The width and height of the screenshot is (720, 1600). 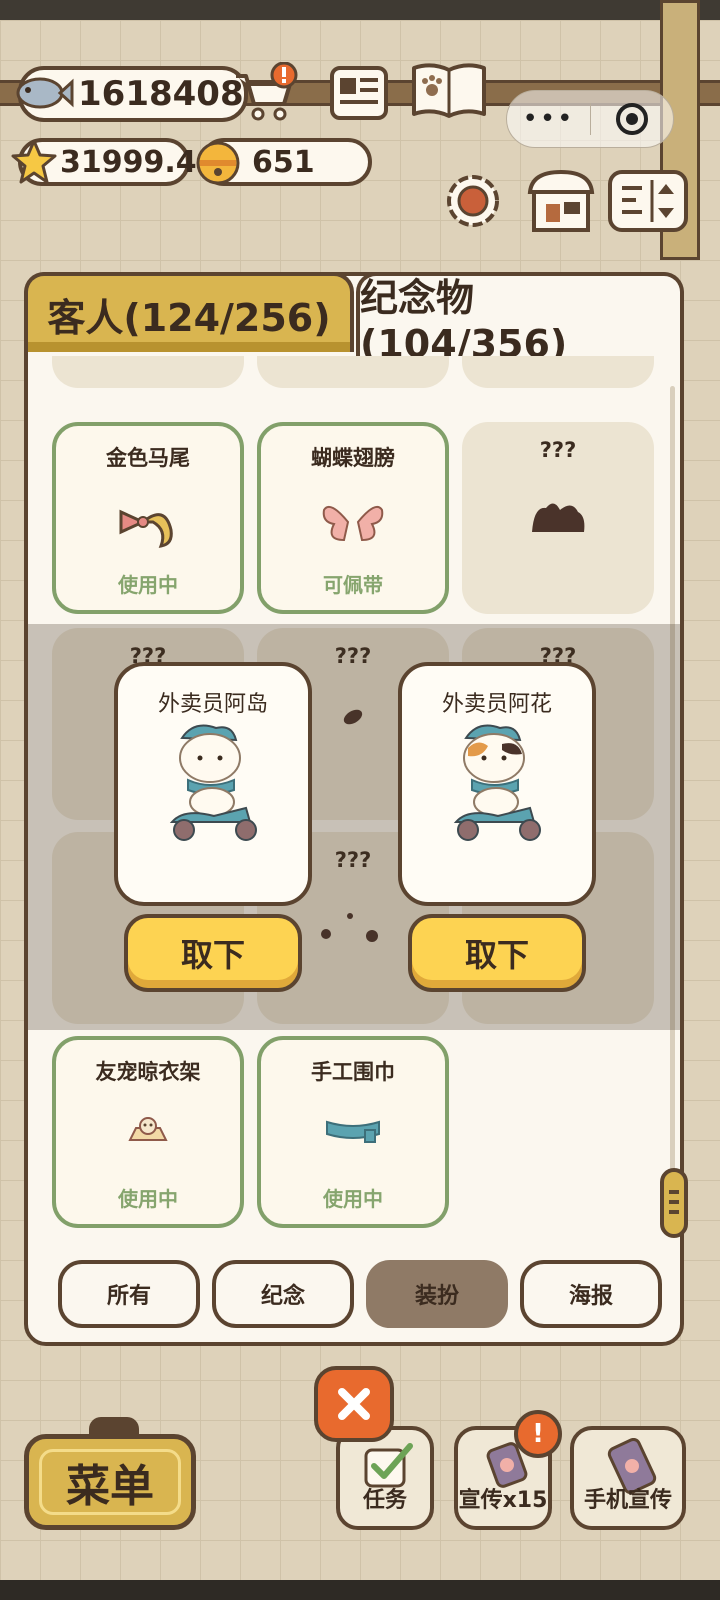 I want to click on bottom-edge, so click(x=360, y=1590).